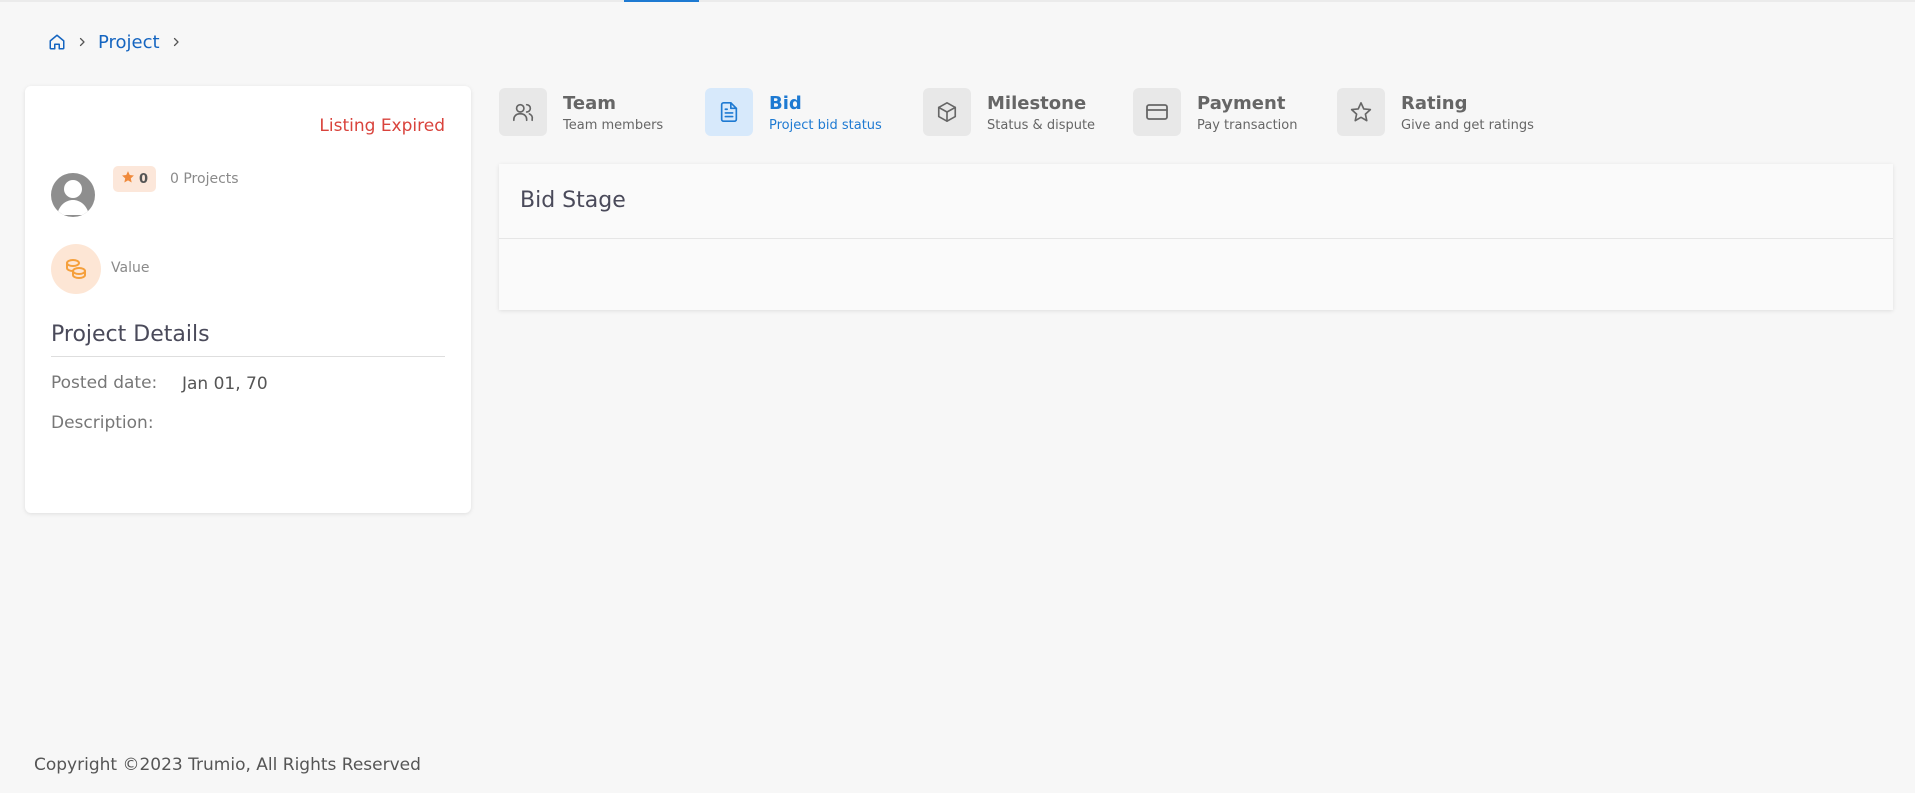 Image resolution: width=1915 pixels, height=793 pixels. Describe the element at coordinates (1037, 103) in the screenshot. I see `tab-milestone-title: Milestone` at that location.